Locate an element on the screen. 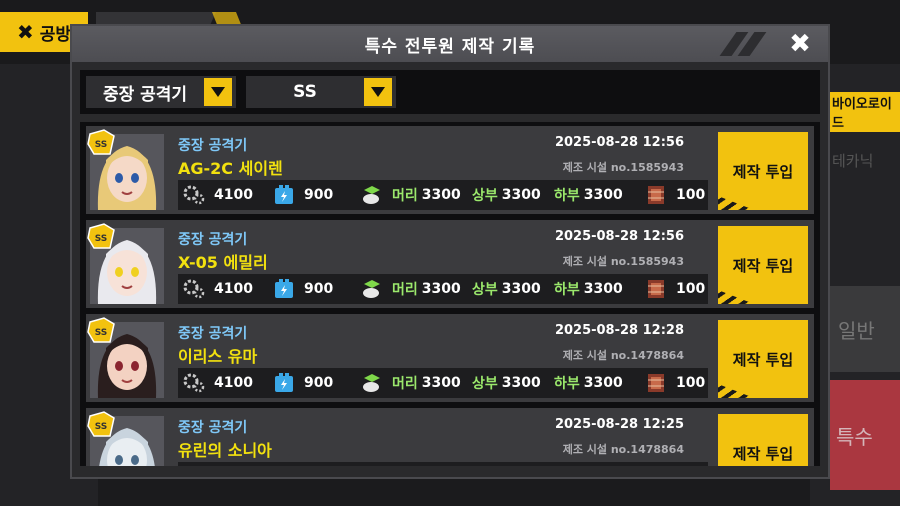 The width and height of the screenshot is (900, 506). class-filter-label: 중장 공격기 is located at coordinates (145, 94).